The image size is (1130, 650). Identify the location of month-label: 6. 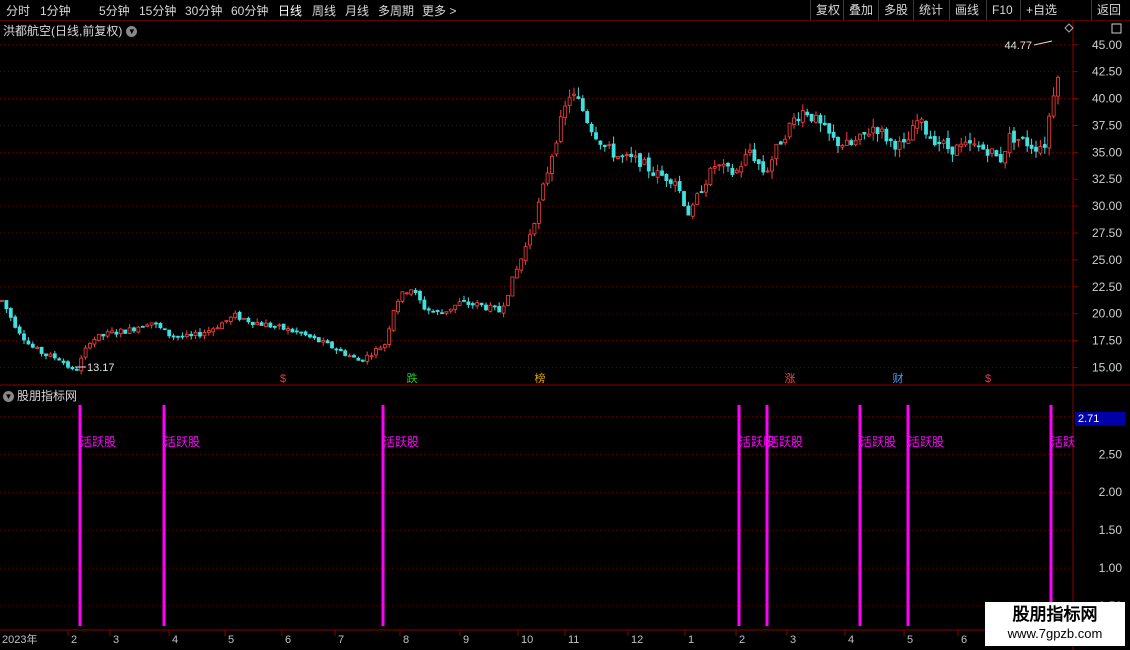
(288, 640).